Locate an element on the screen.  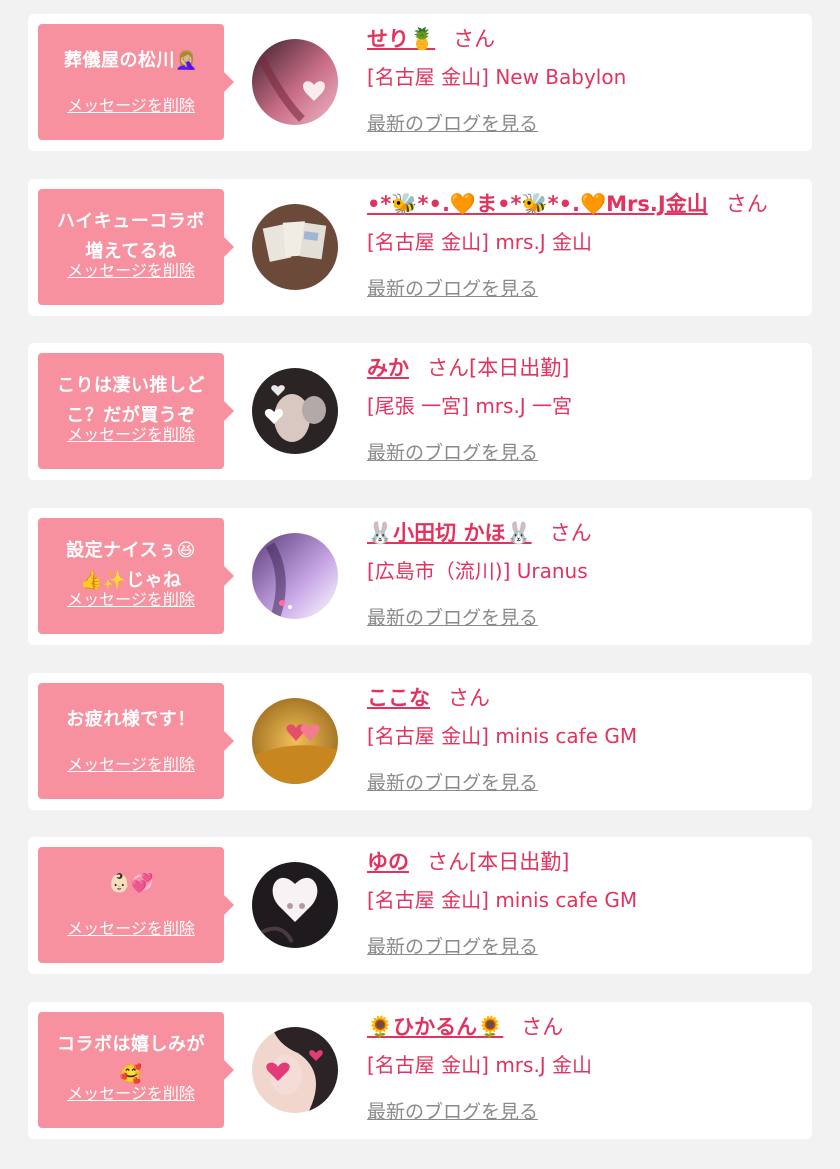
sender-row: ここな さん is located at coordinates (428, 698).